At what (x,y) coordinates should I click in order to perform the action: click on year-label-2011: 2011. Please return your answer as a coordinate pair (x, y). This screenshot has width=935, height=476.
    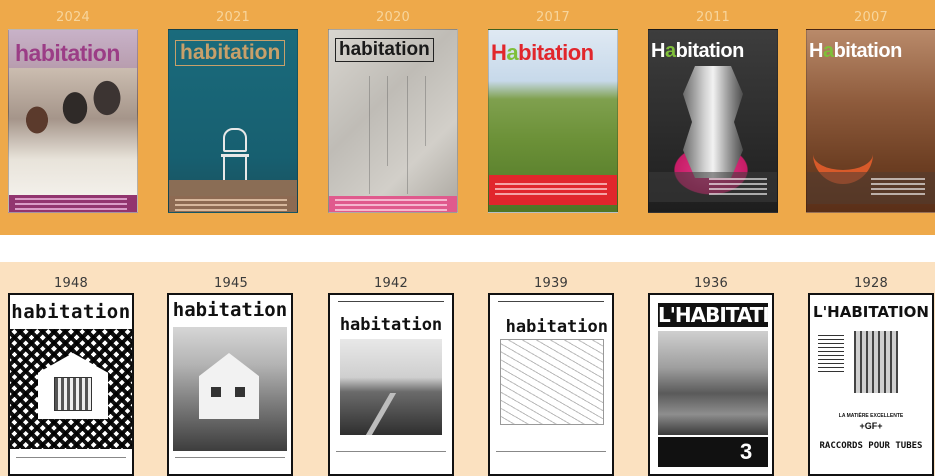
    Looking at the image, I should click on (713, 17).